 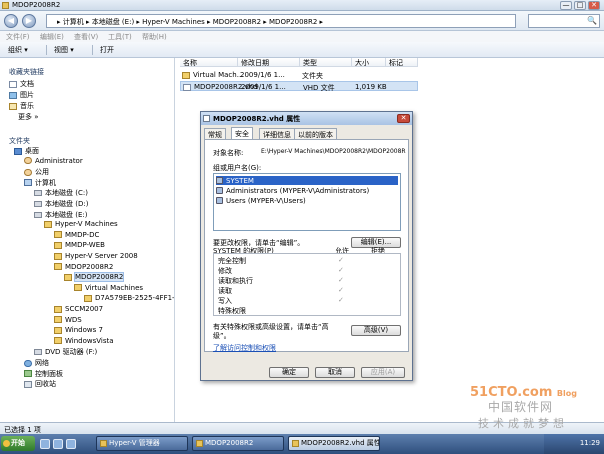 I want to click on tab-previous-versions: 以前的版本, so click(x=315, y=133).